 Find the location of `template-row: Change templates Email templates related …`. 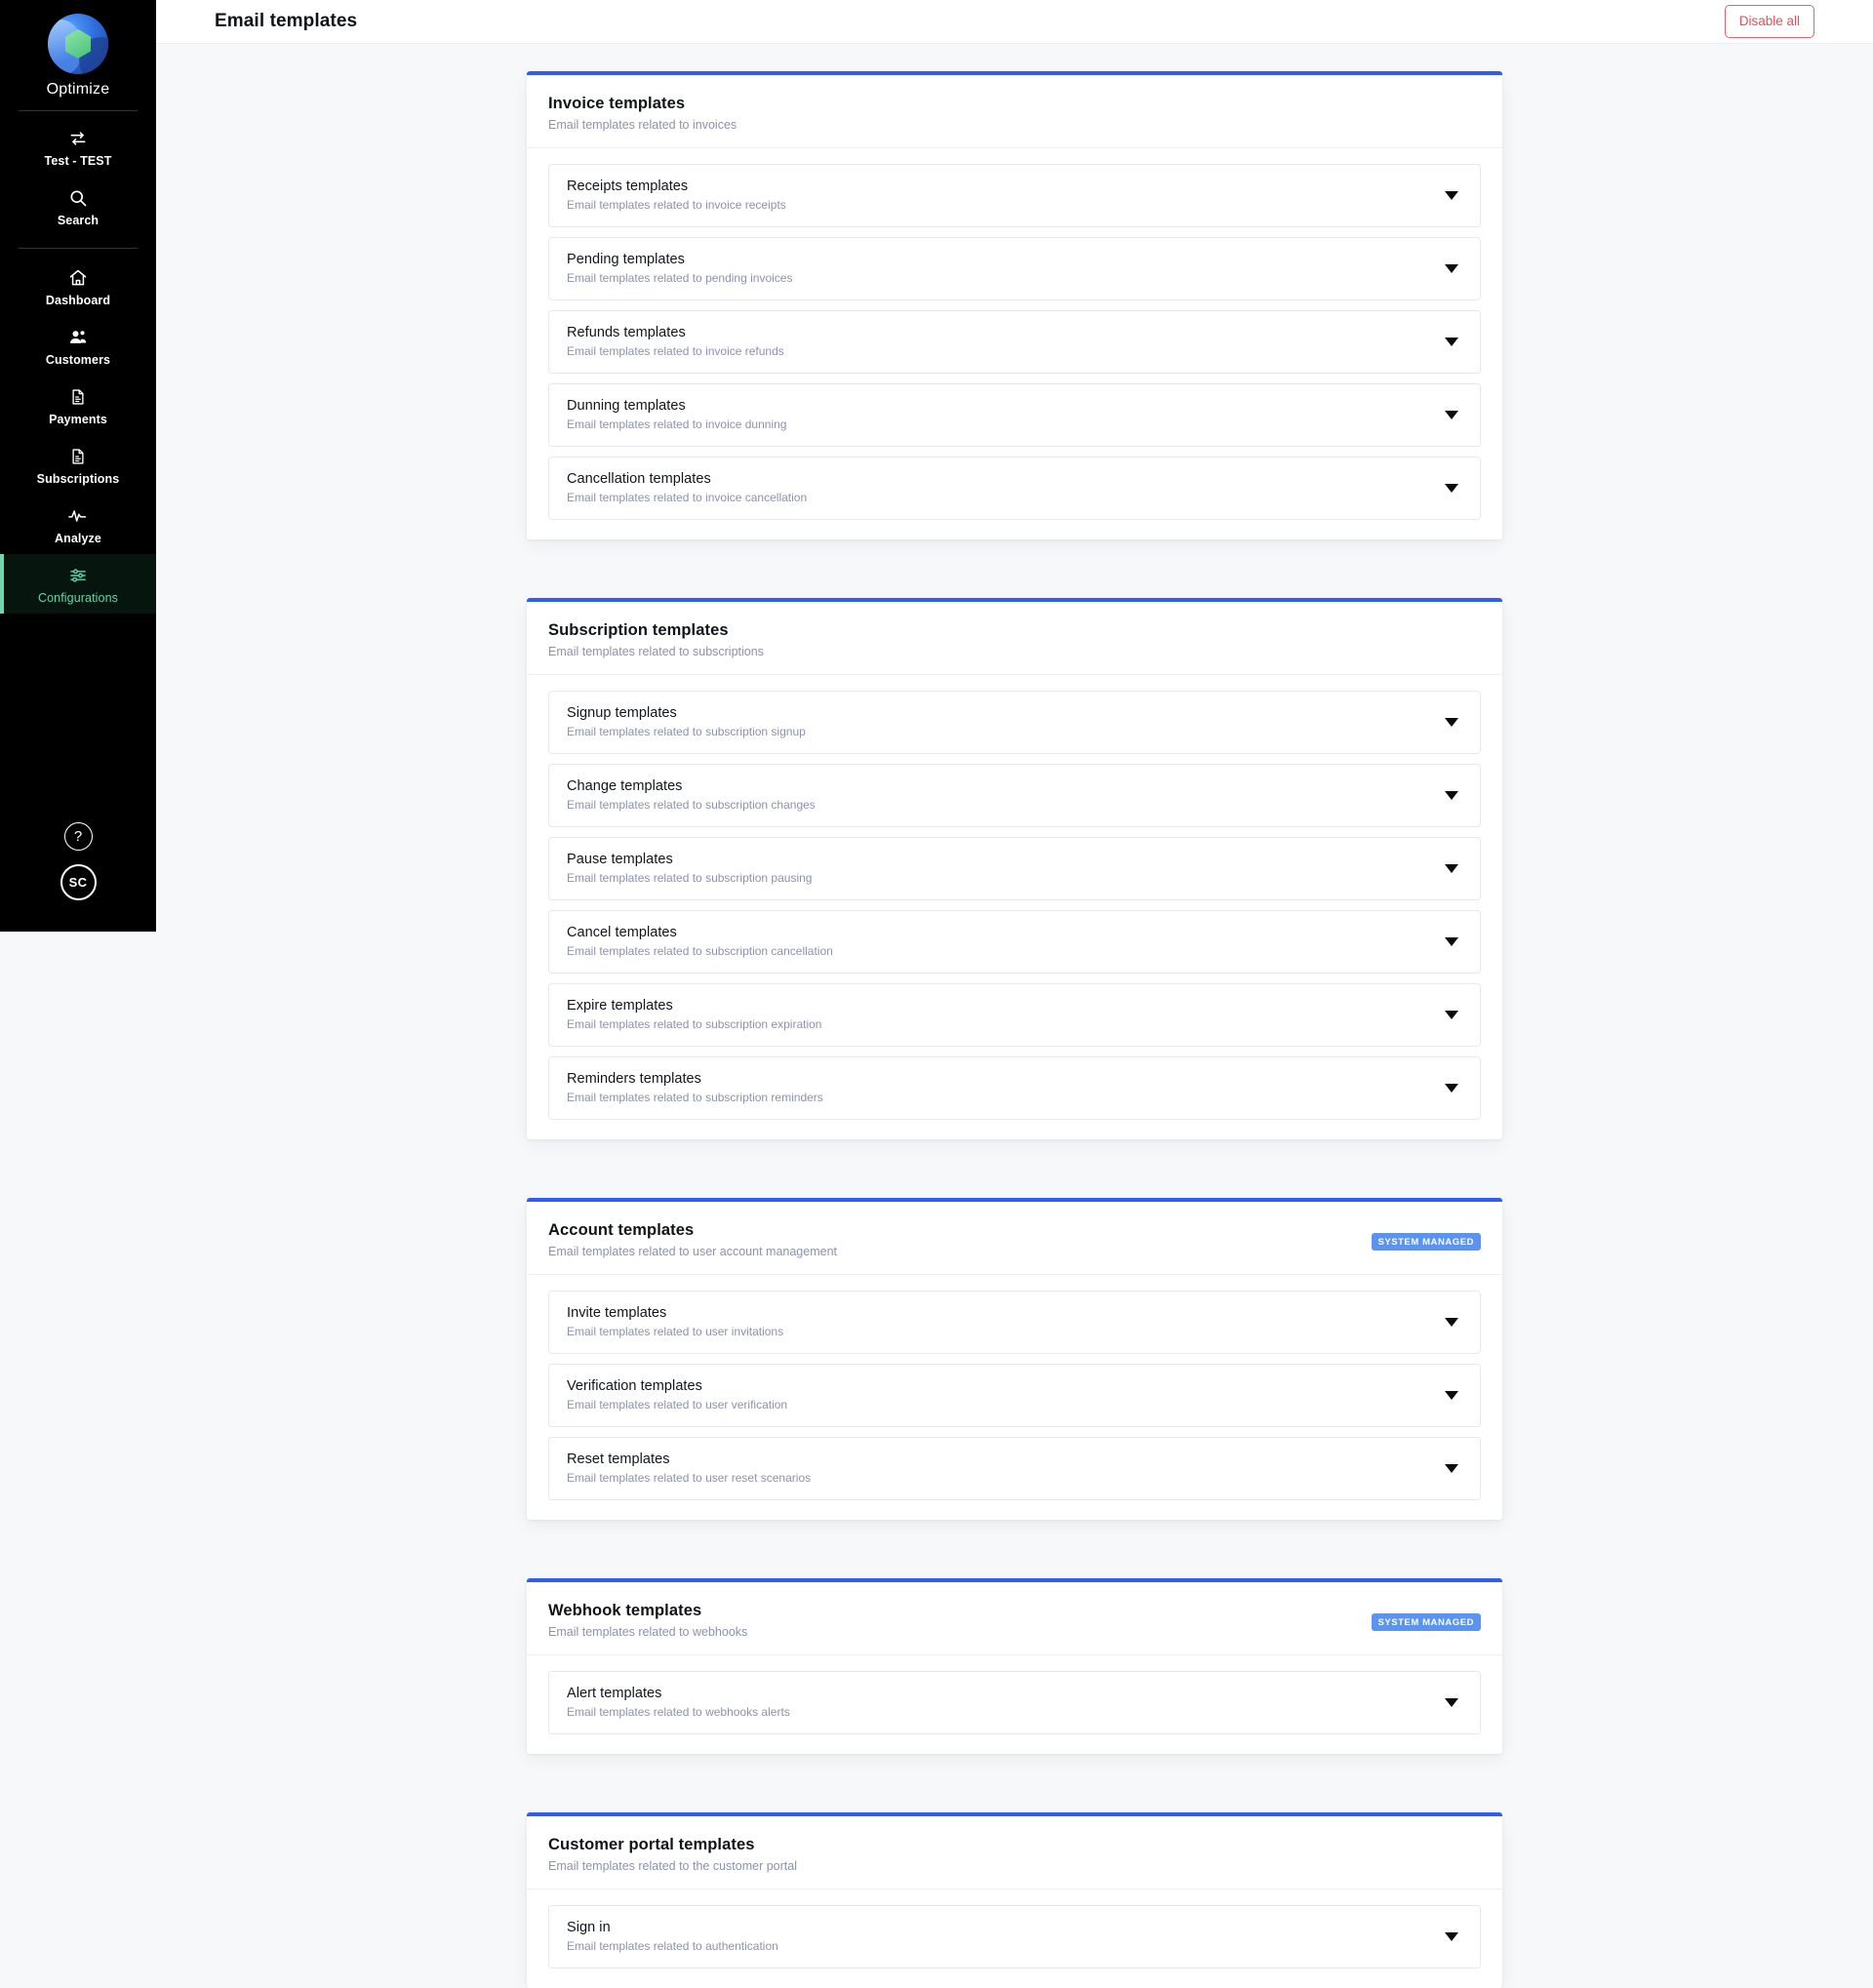

template-row: Change templates Email templates related … is located at coordinates (1014, 795).